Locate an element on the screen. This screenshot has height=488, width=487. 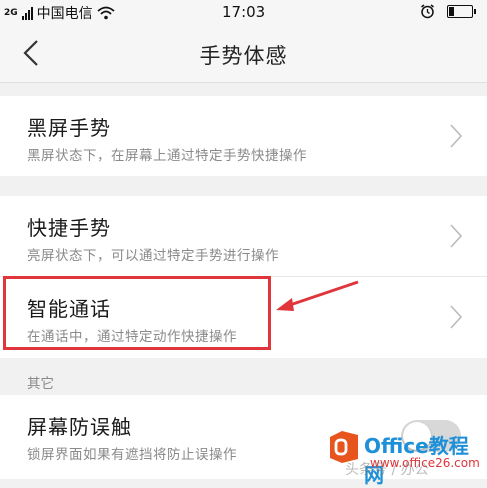
item-subtitle: 锁屏界面如果有遮挡将防止误操作 is located at coordinates (132, 455).